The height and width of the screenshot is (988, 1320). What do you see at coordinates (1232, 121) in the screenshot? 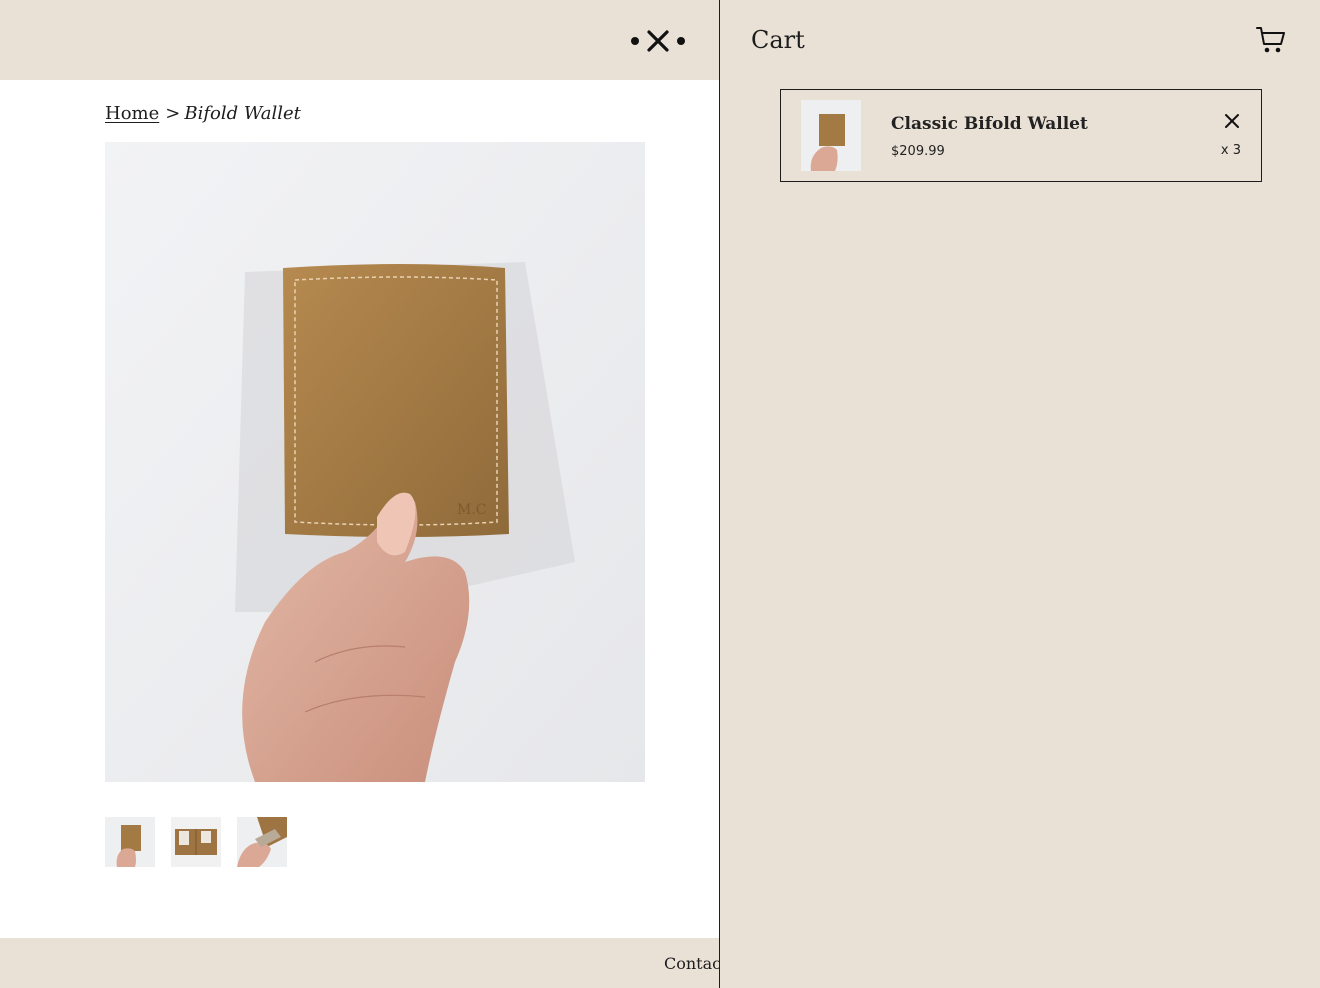
I see `close-icon` at bounding box center [1232, 121].